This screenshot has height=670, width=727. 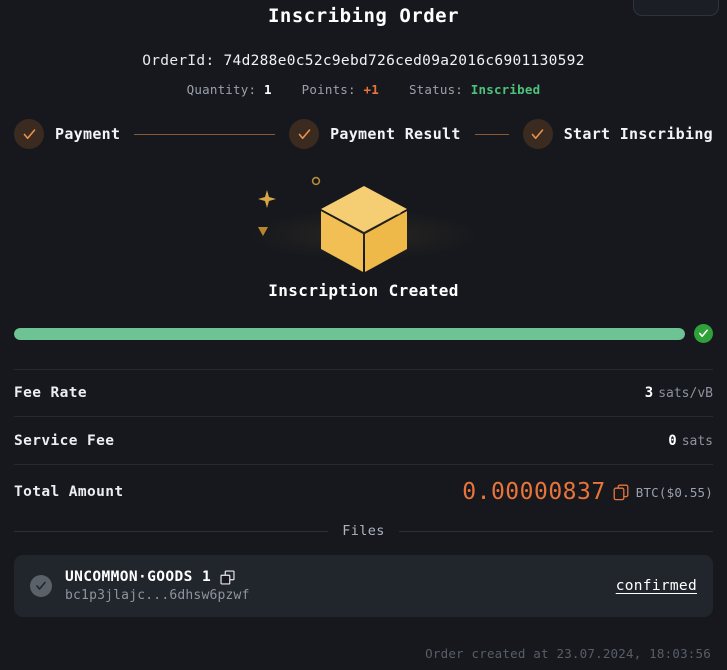 What do you see at coordinates (262, 231) in the screenshot?
I see `triangle-sparkle-icon` at bounding box center [262, 231].